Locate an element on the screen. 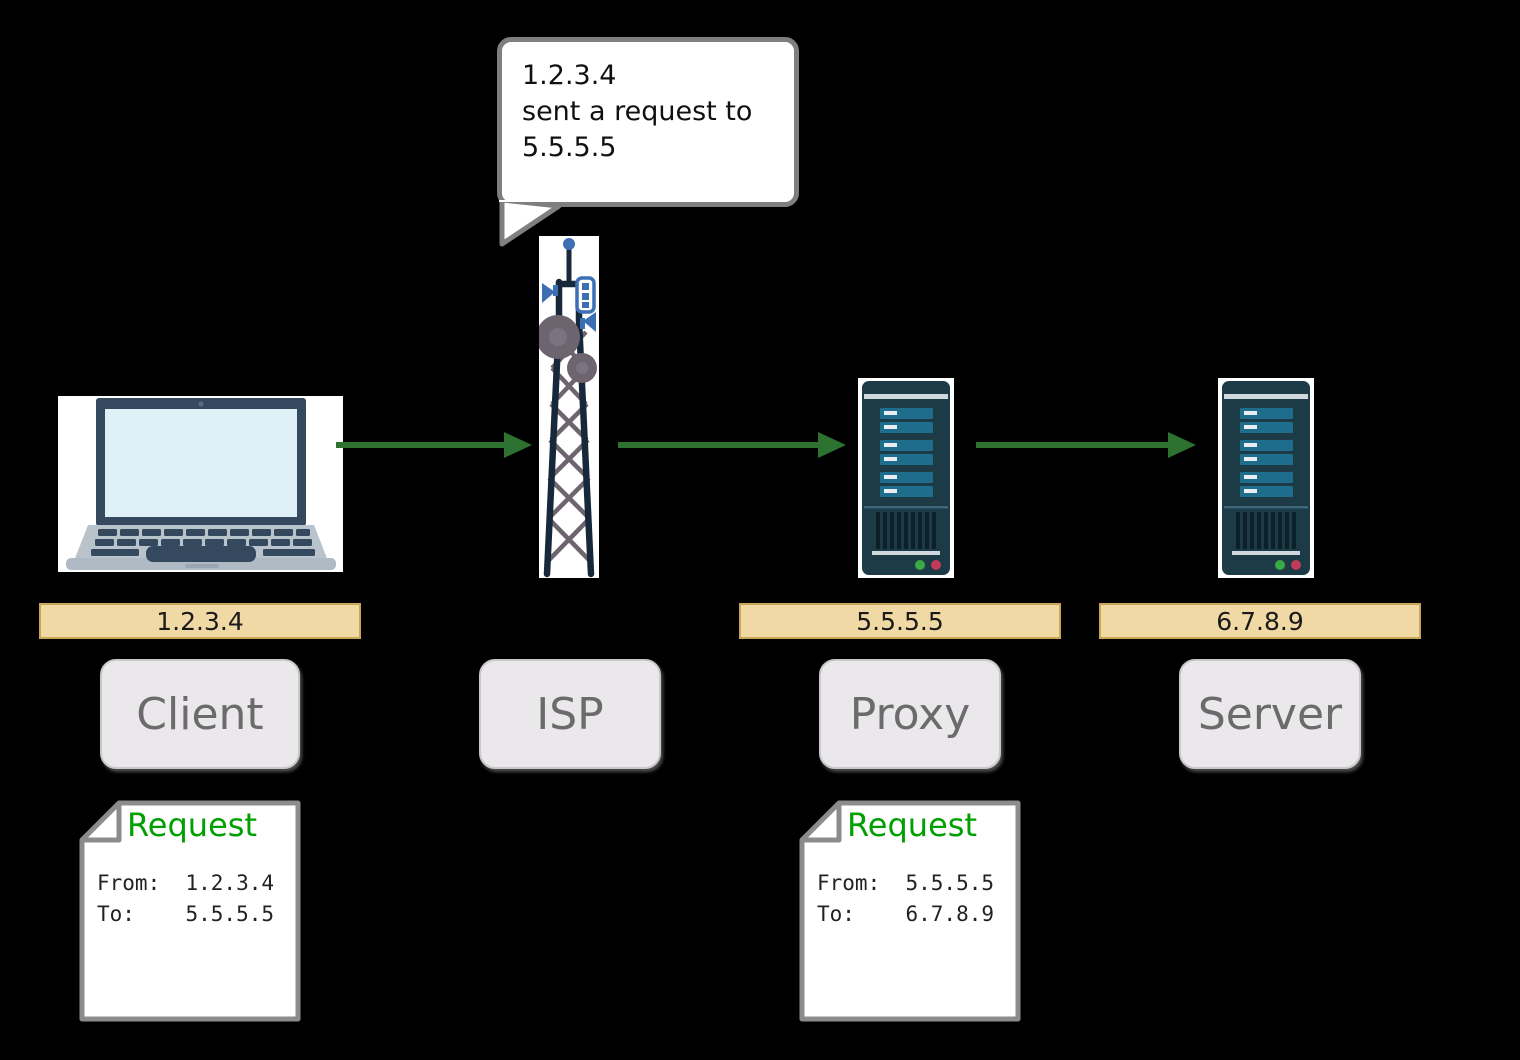 The image size is (1520, 1060). packet-note-client: Request From: 1.2.3.4 To: 5.5.5.5 is located at coordinates (190, 911).